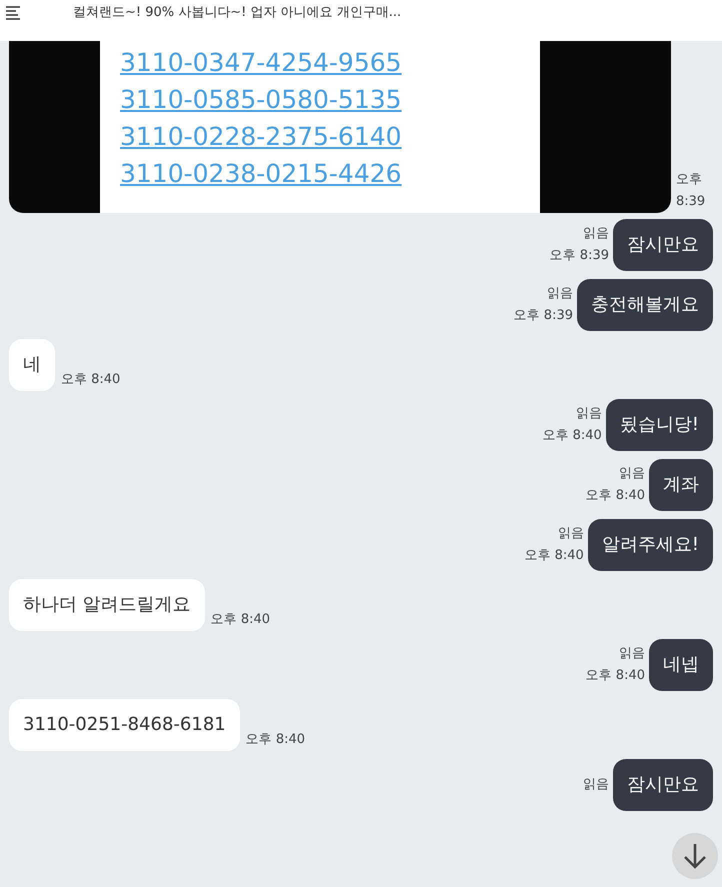 The width and height of the screenshot is (722, 887). I want to click on message-bubble: 계좌, so click(681, 485).